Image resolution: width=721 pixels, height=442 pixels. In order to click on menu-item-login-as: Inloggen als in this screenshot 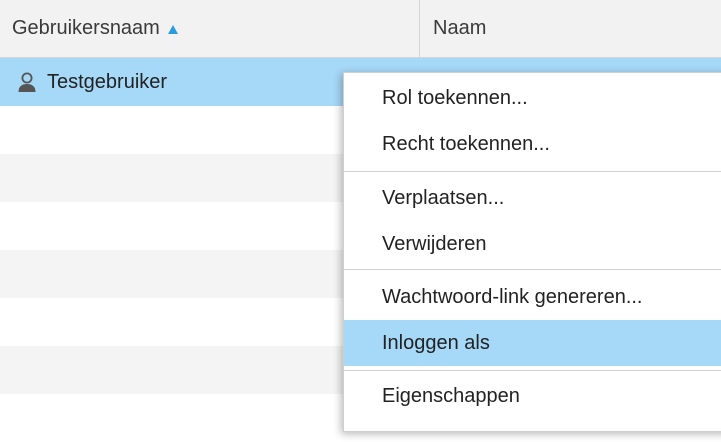, I will do `click(532, 343)`.